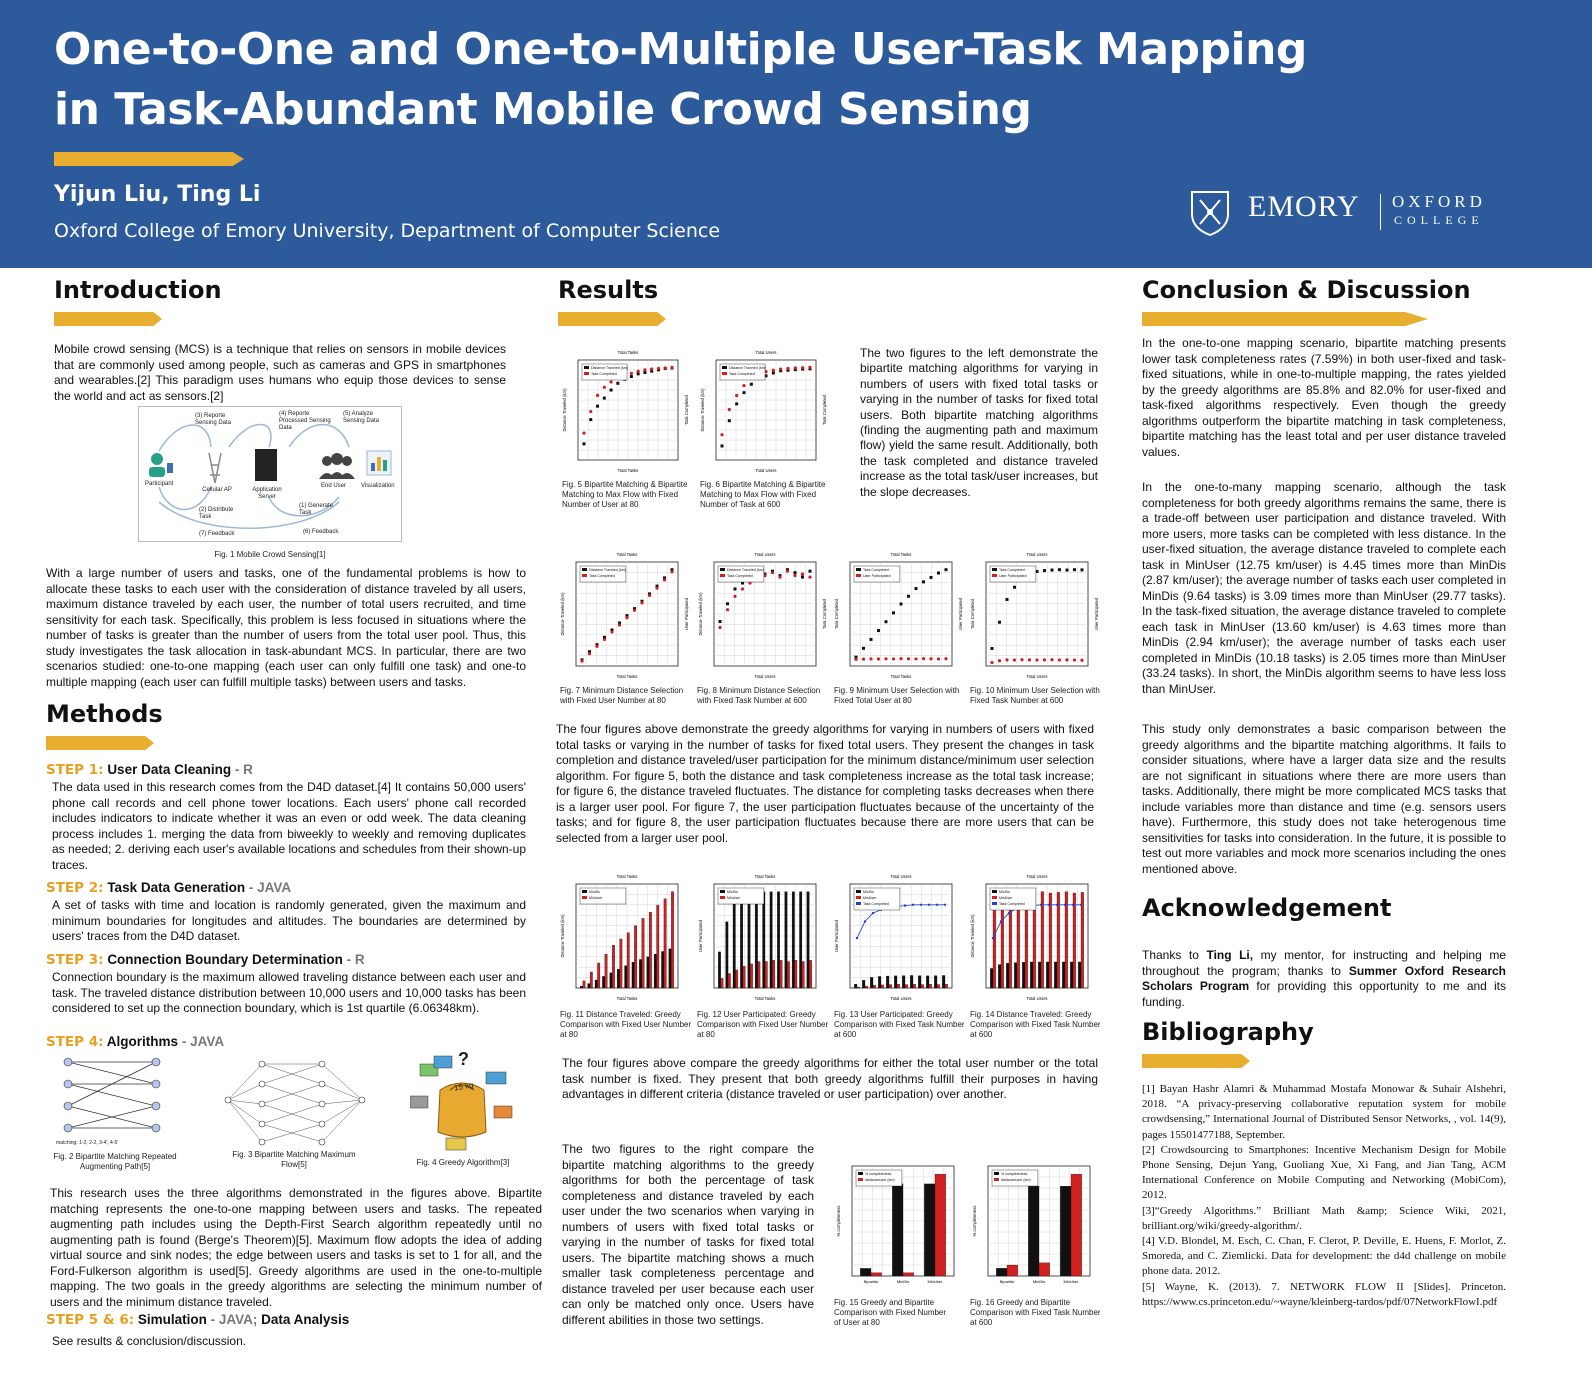 The height and width of the screenshot is (1392, 1592). I want to click on authors: Yijun Liu, Ting Li, so click(157, 194).